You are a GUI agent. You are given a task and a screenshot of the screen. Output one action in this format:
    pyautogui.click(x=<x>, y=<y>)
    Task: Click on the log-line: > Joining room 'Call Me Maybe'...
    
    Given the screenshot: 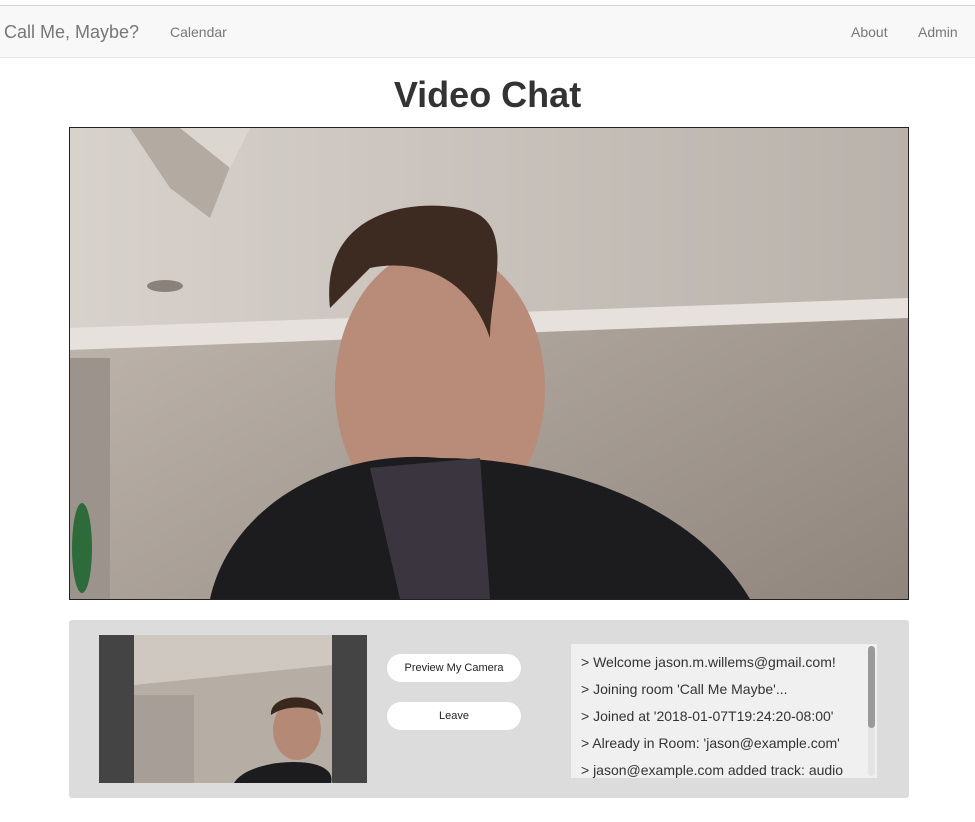 What is the action you would take?
    pyautogui.click(x=684, y=689)
    